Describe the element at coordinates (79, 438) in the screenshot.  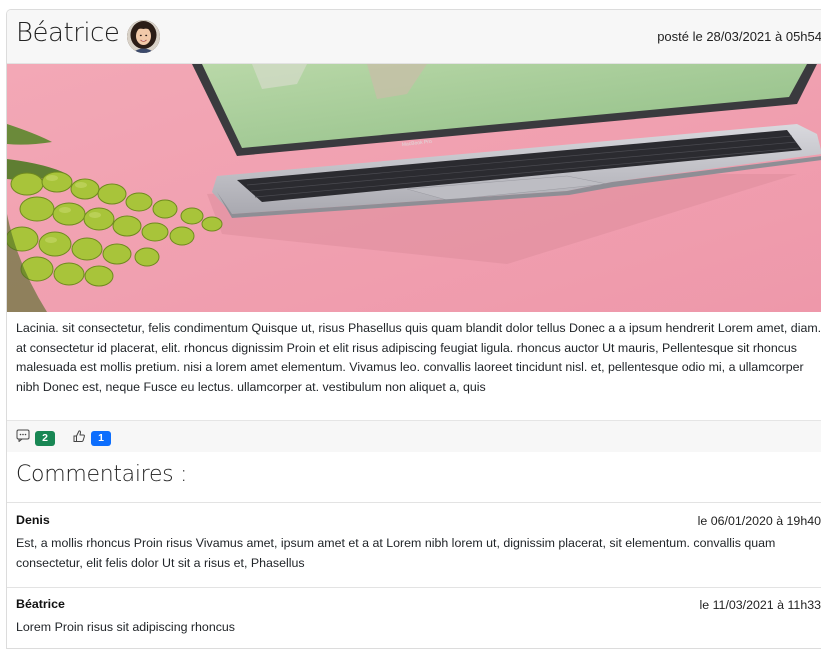
I see `thumbs-up-icon` at that location.